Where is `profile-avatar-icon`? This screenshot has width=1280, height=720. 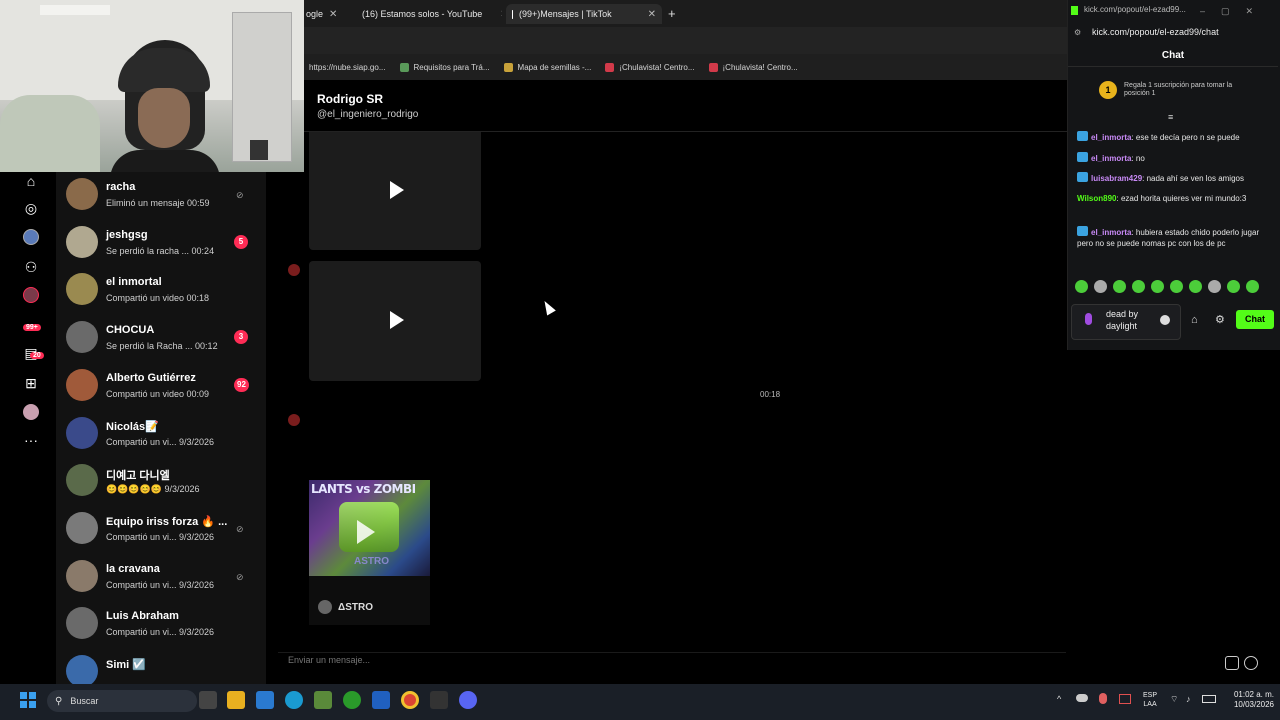
profile-avatar-icon is located at coordinates (31, 295).